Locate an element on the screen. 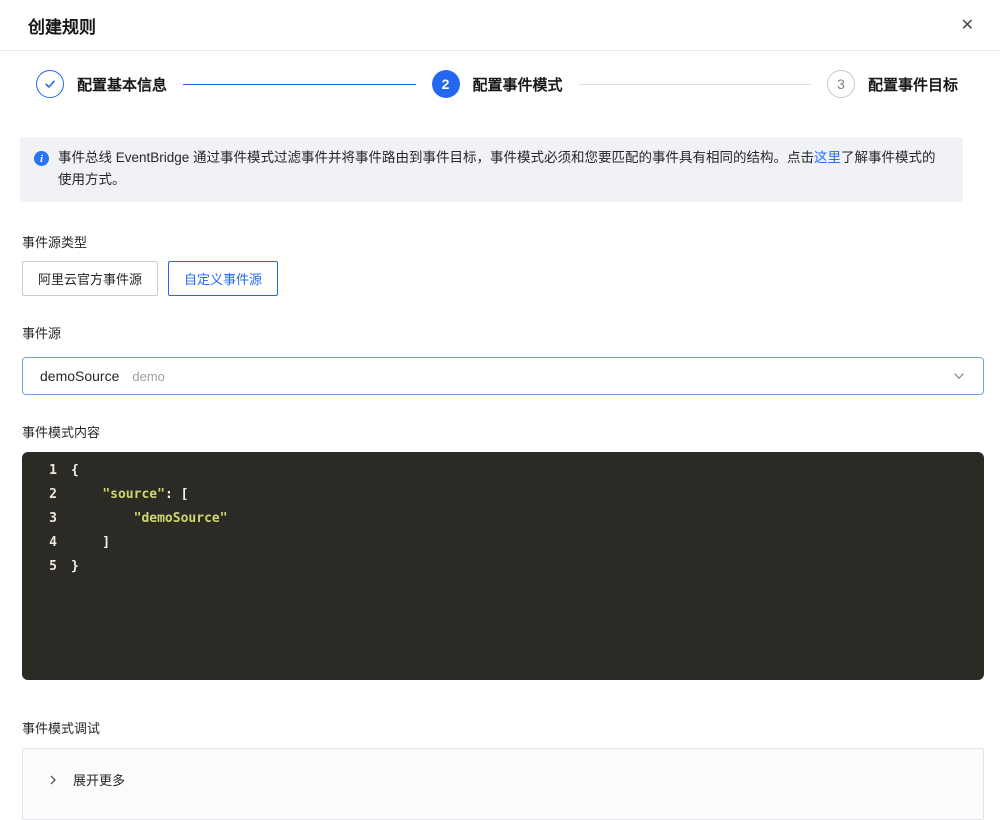 This screenshot has height=820, width=1000. source-type-custom-button: 自定义事件源 is located at coordinates (223, 278).